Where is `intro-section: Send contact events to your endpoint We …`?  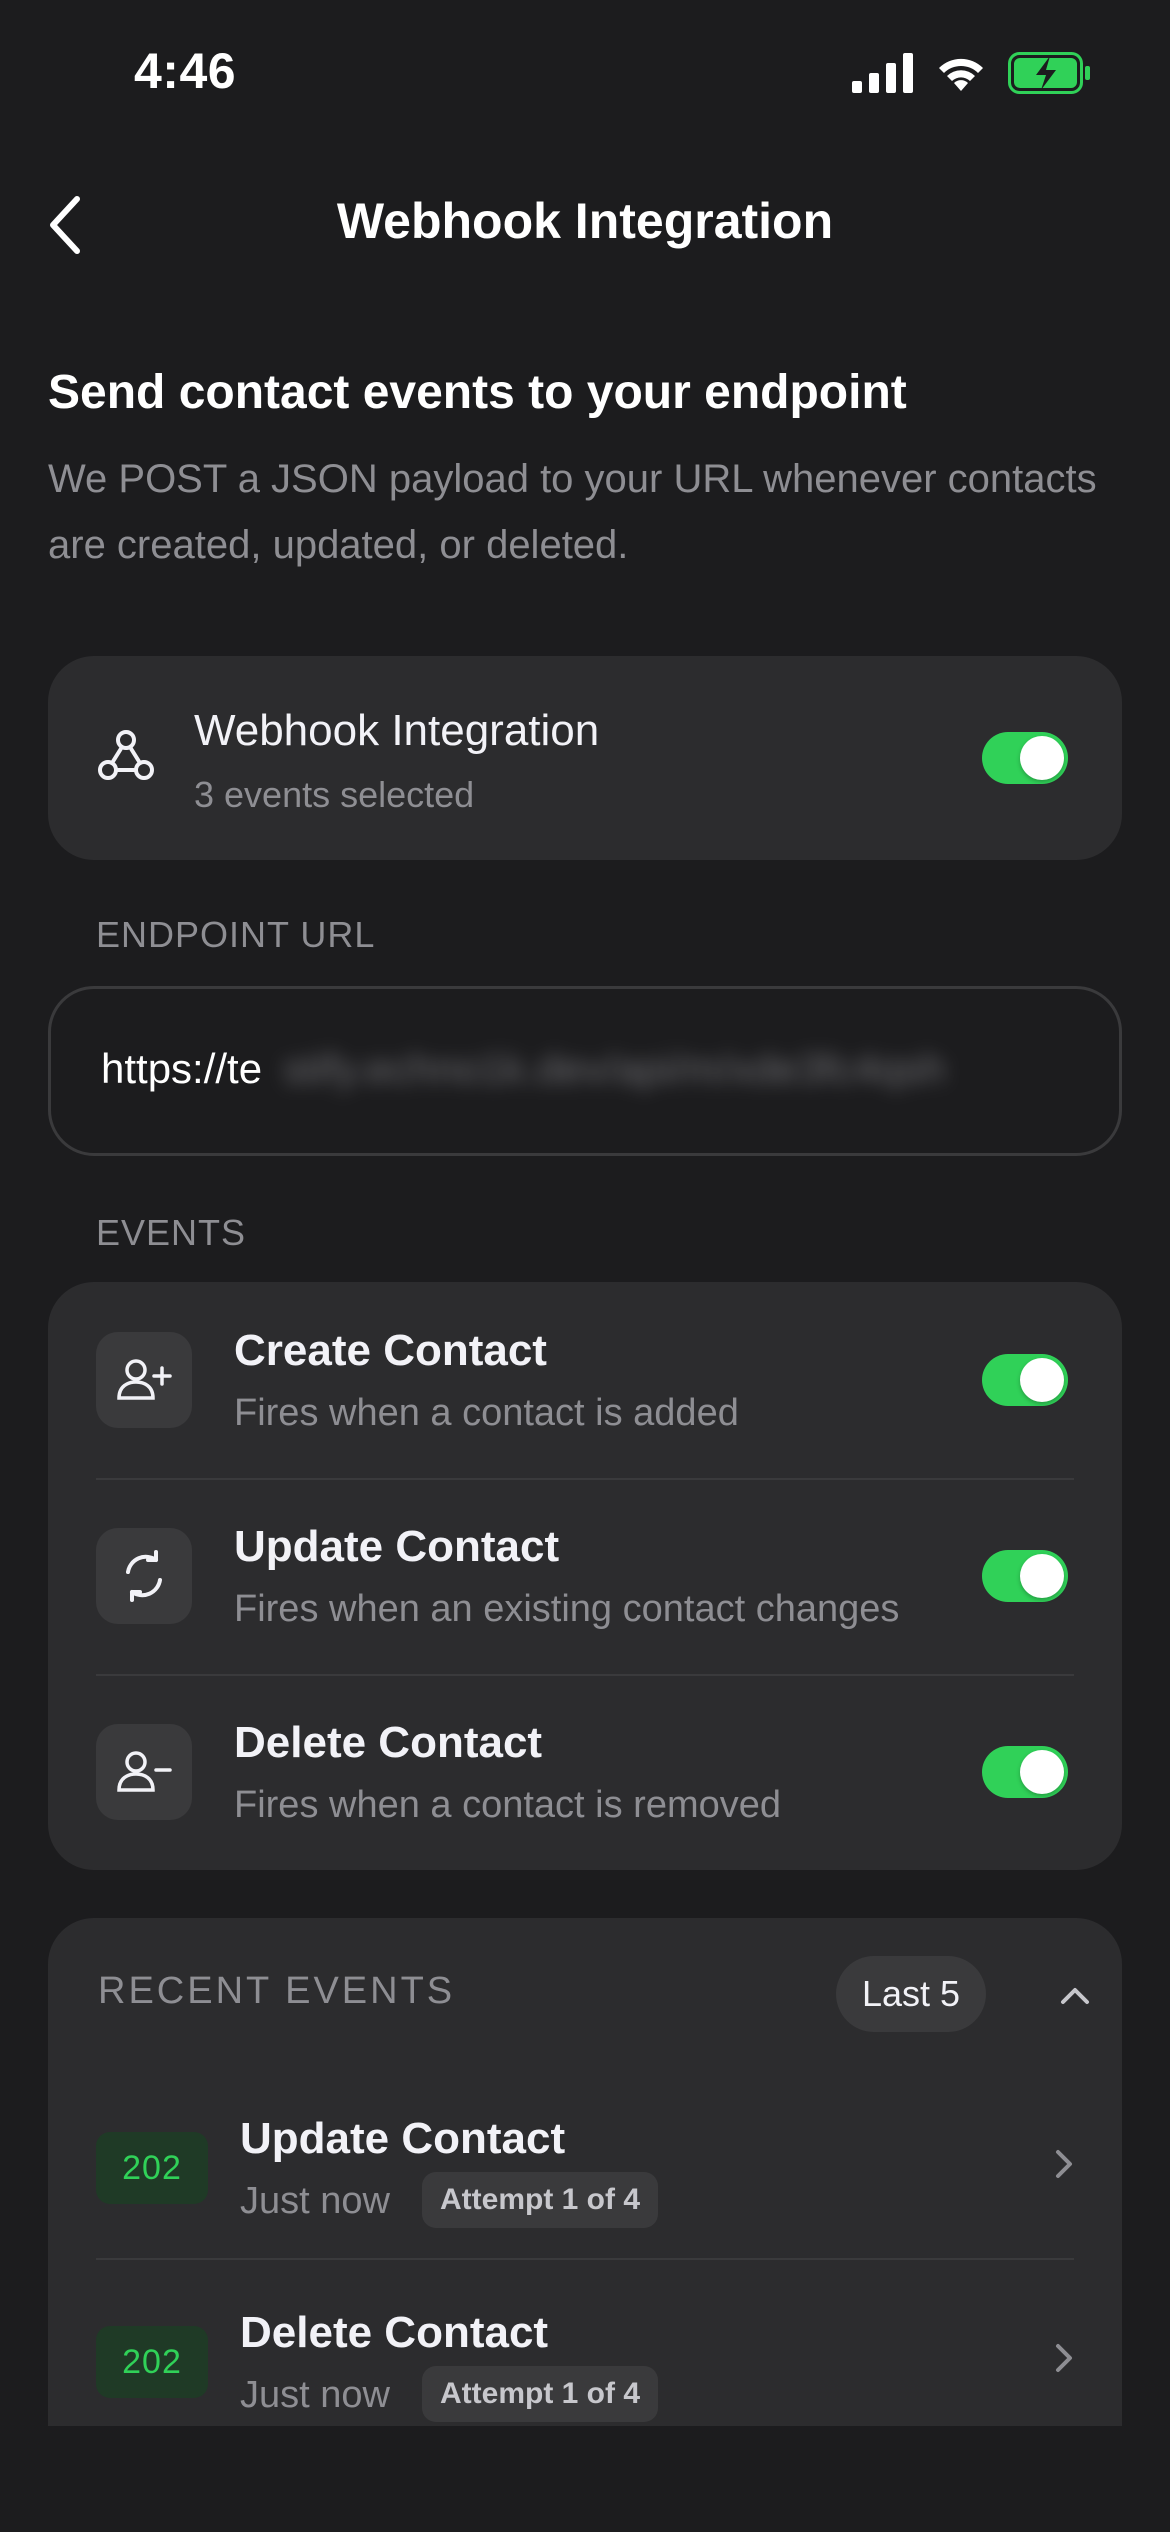
intro-section: Send contact events to your endpoint We … is located at coordinates (585, 468).